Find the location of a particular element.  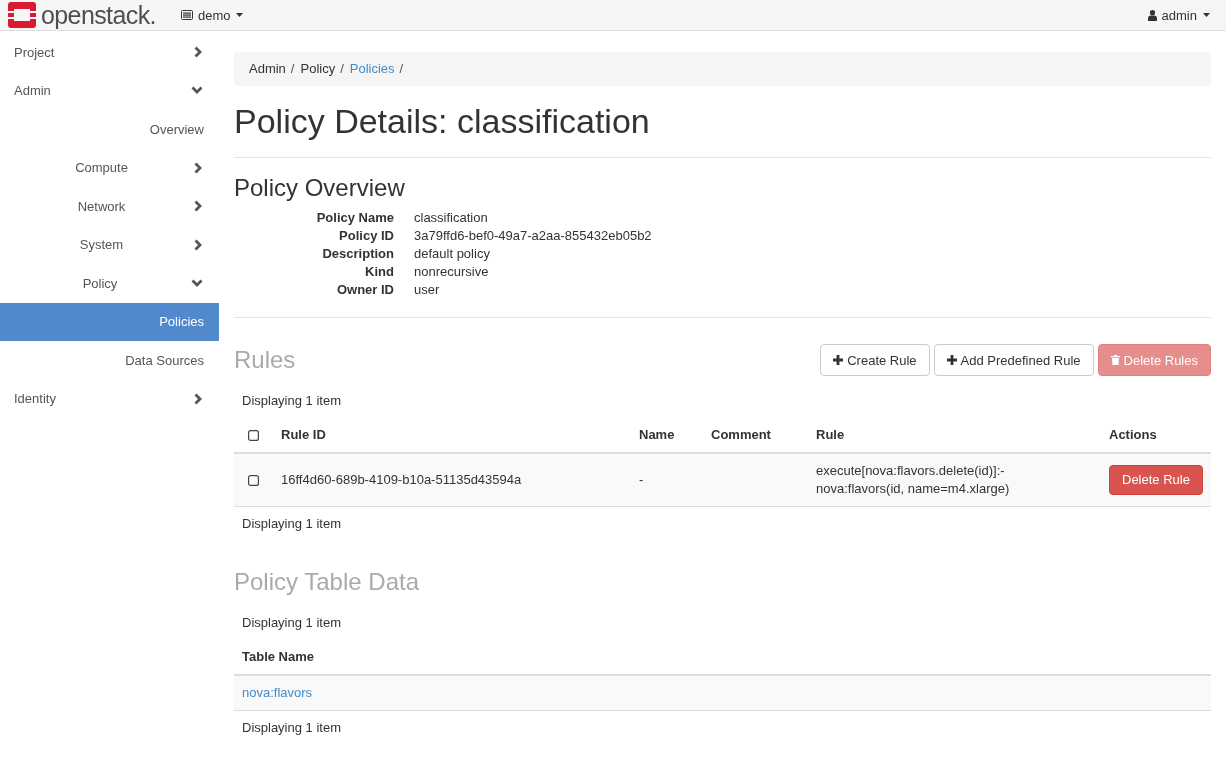

table-cell: - is located at coordinates (667, 480).